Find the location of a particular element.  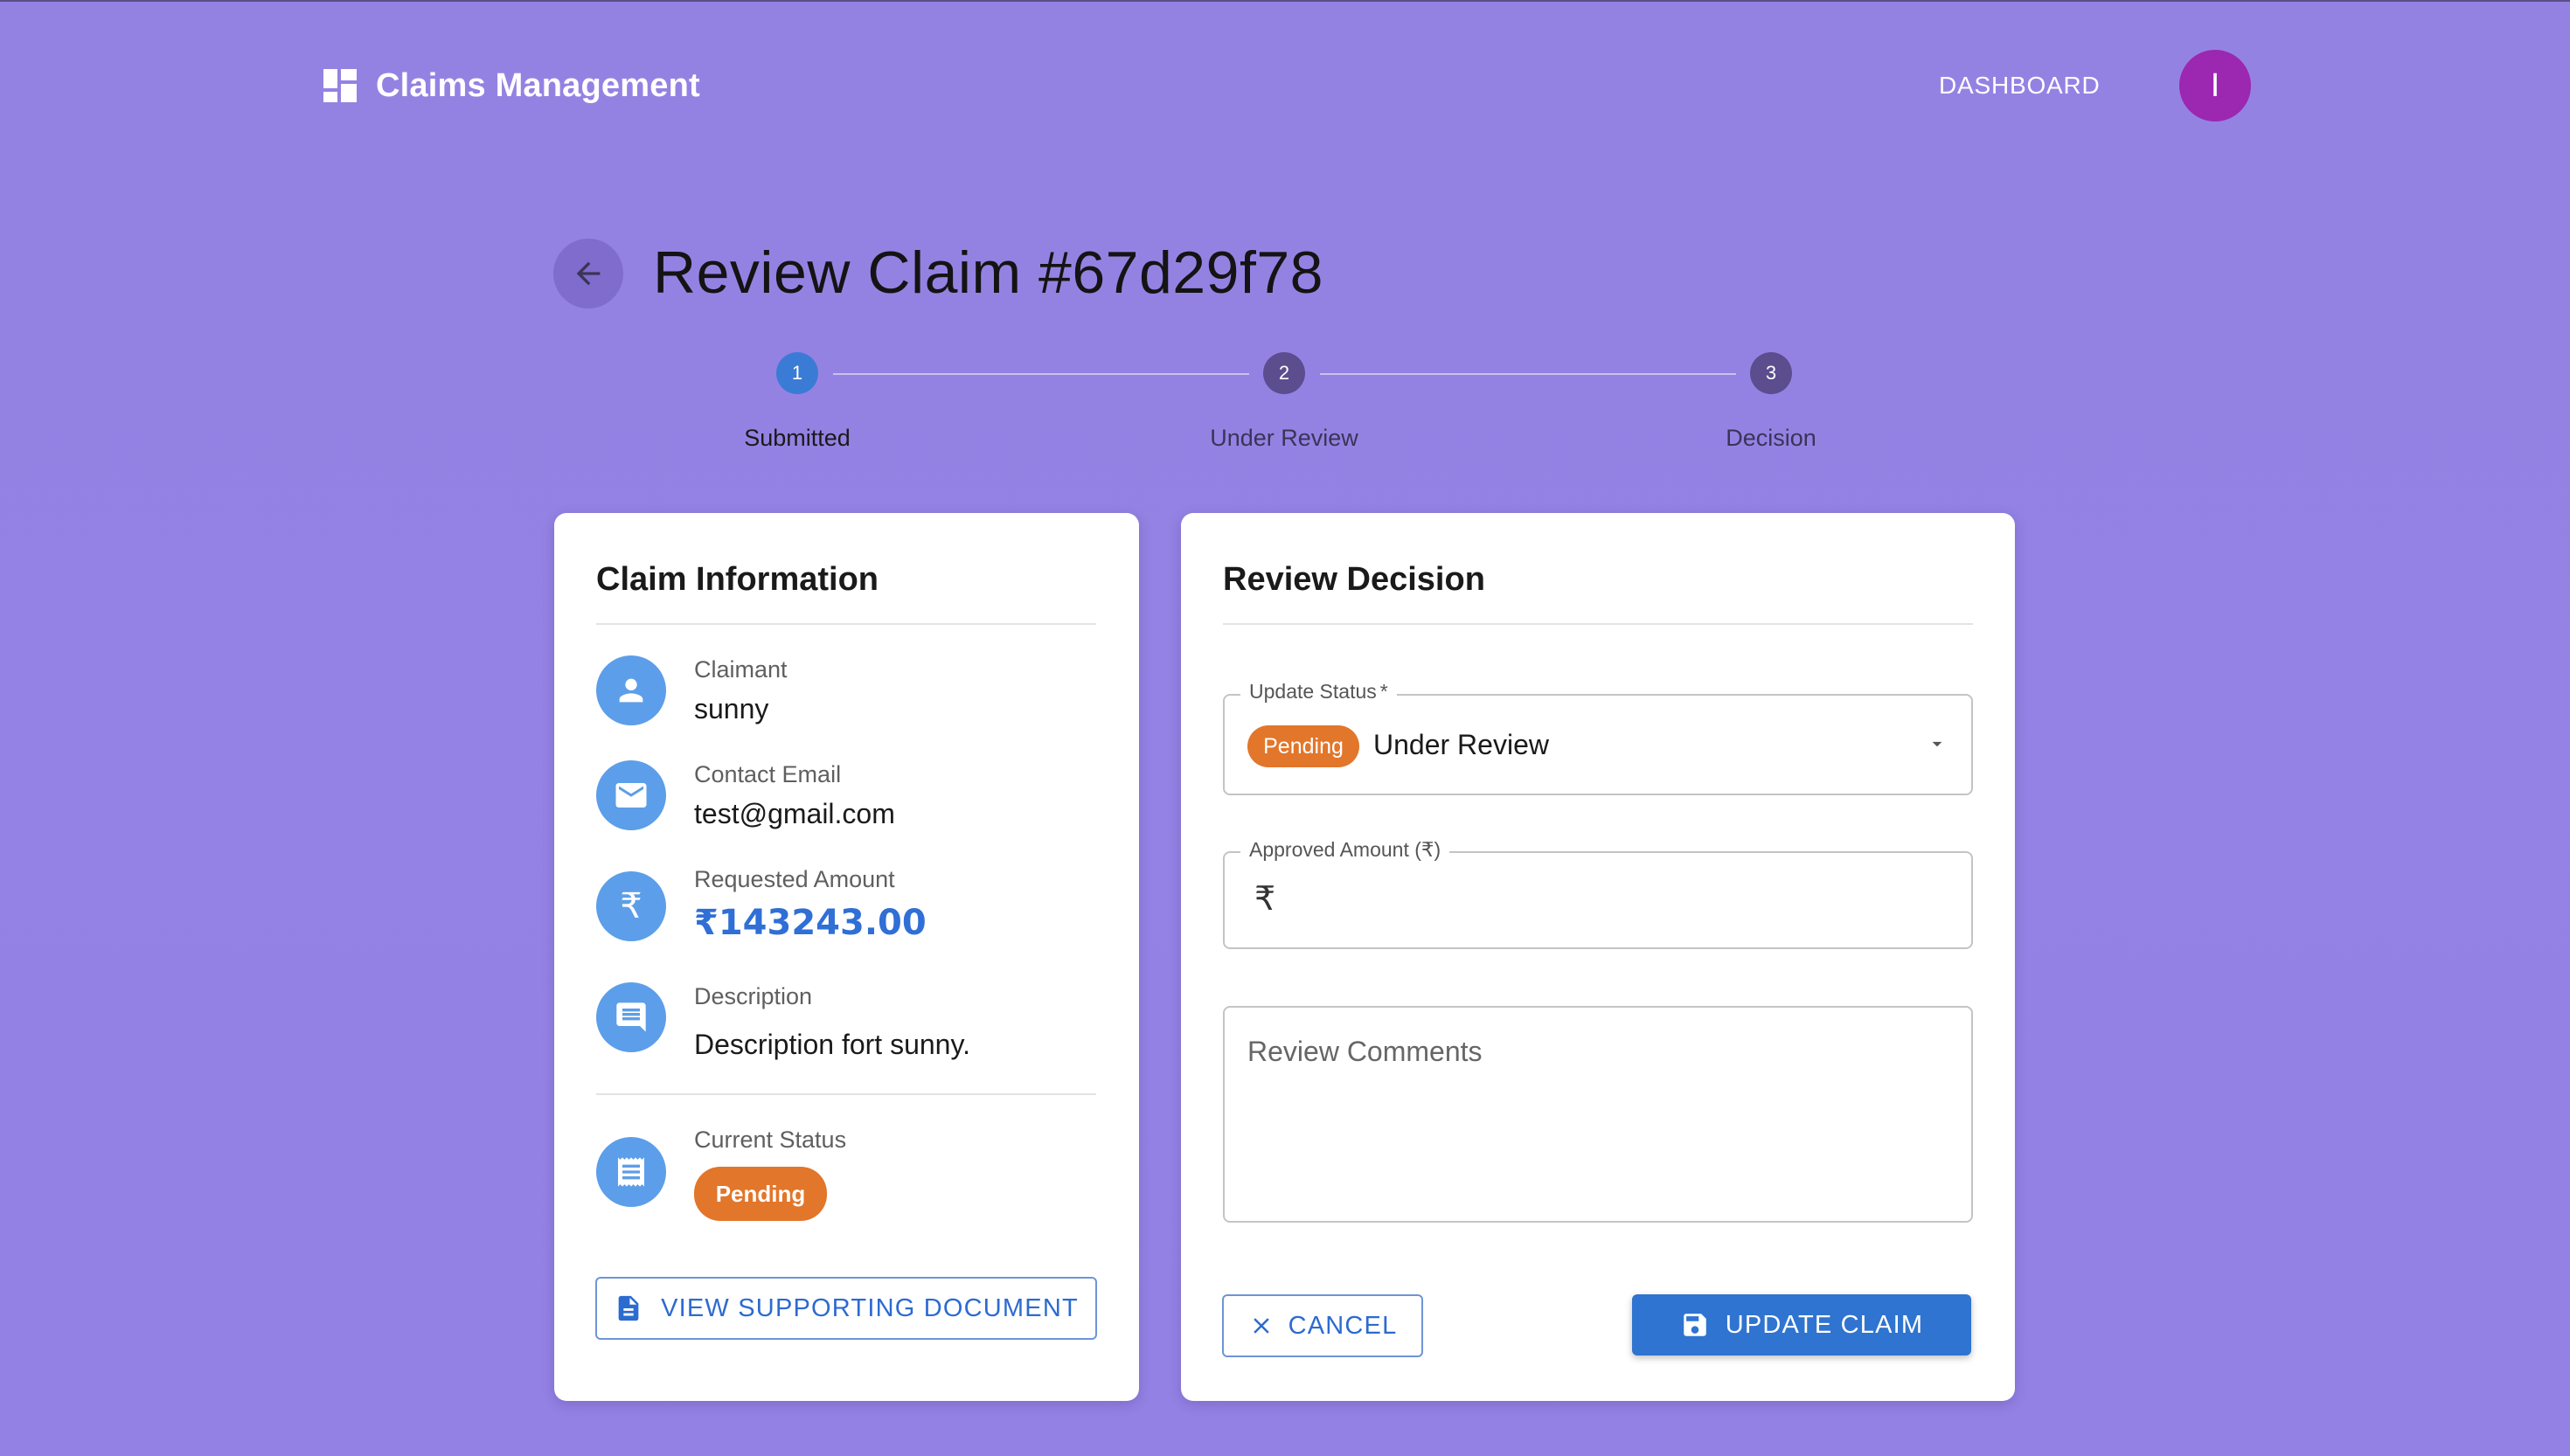

nav-dashboard-link: DASHBOARD is located at coordinates (2020, 85).